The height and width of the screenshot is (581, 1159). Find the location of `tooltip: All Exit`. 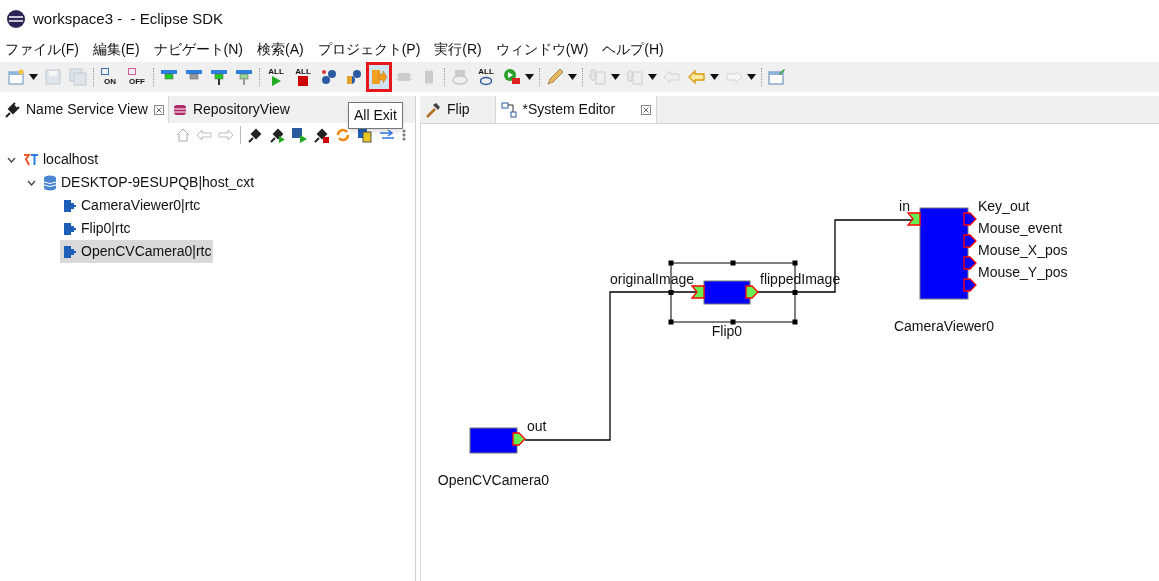

tooltip: All Exit is located at coordinates (375, 115).